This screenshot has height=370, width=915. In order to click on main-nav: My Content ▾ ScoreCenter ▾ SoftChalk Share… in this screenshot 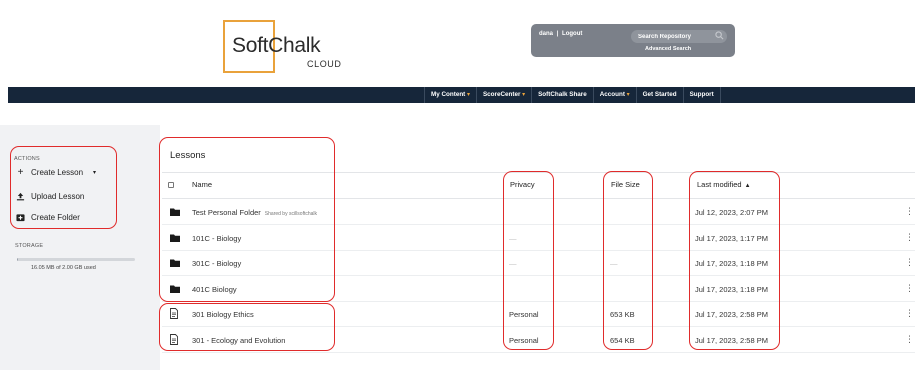, I will do `click(572, 95)`.